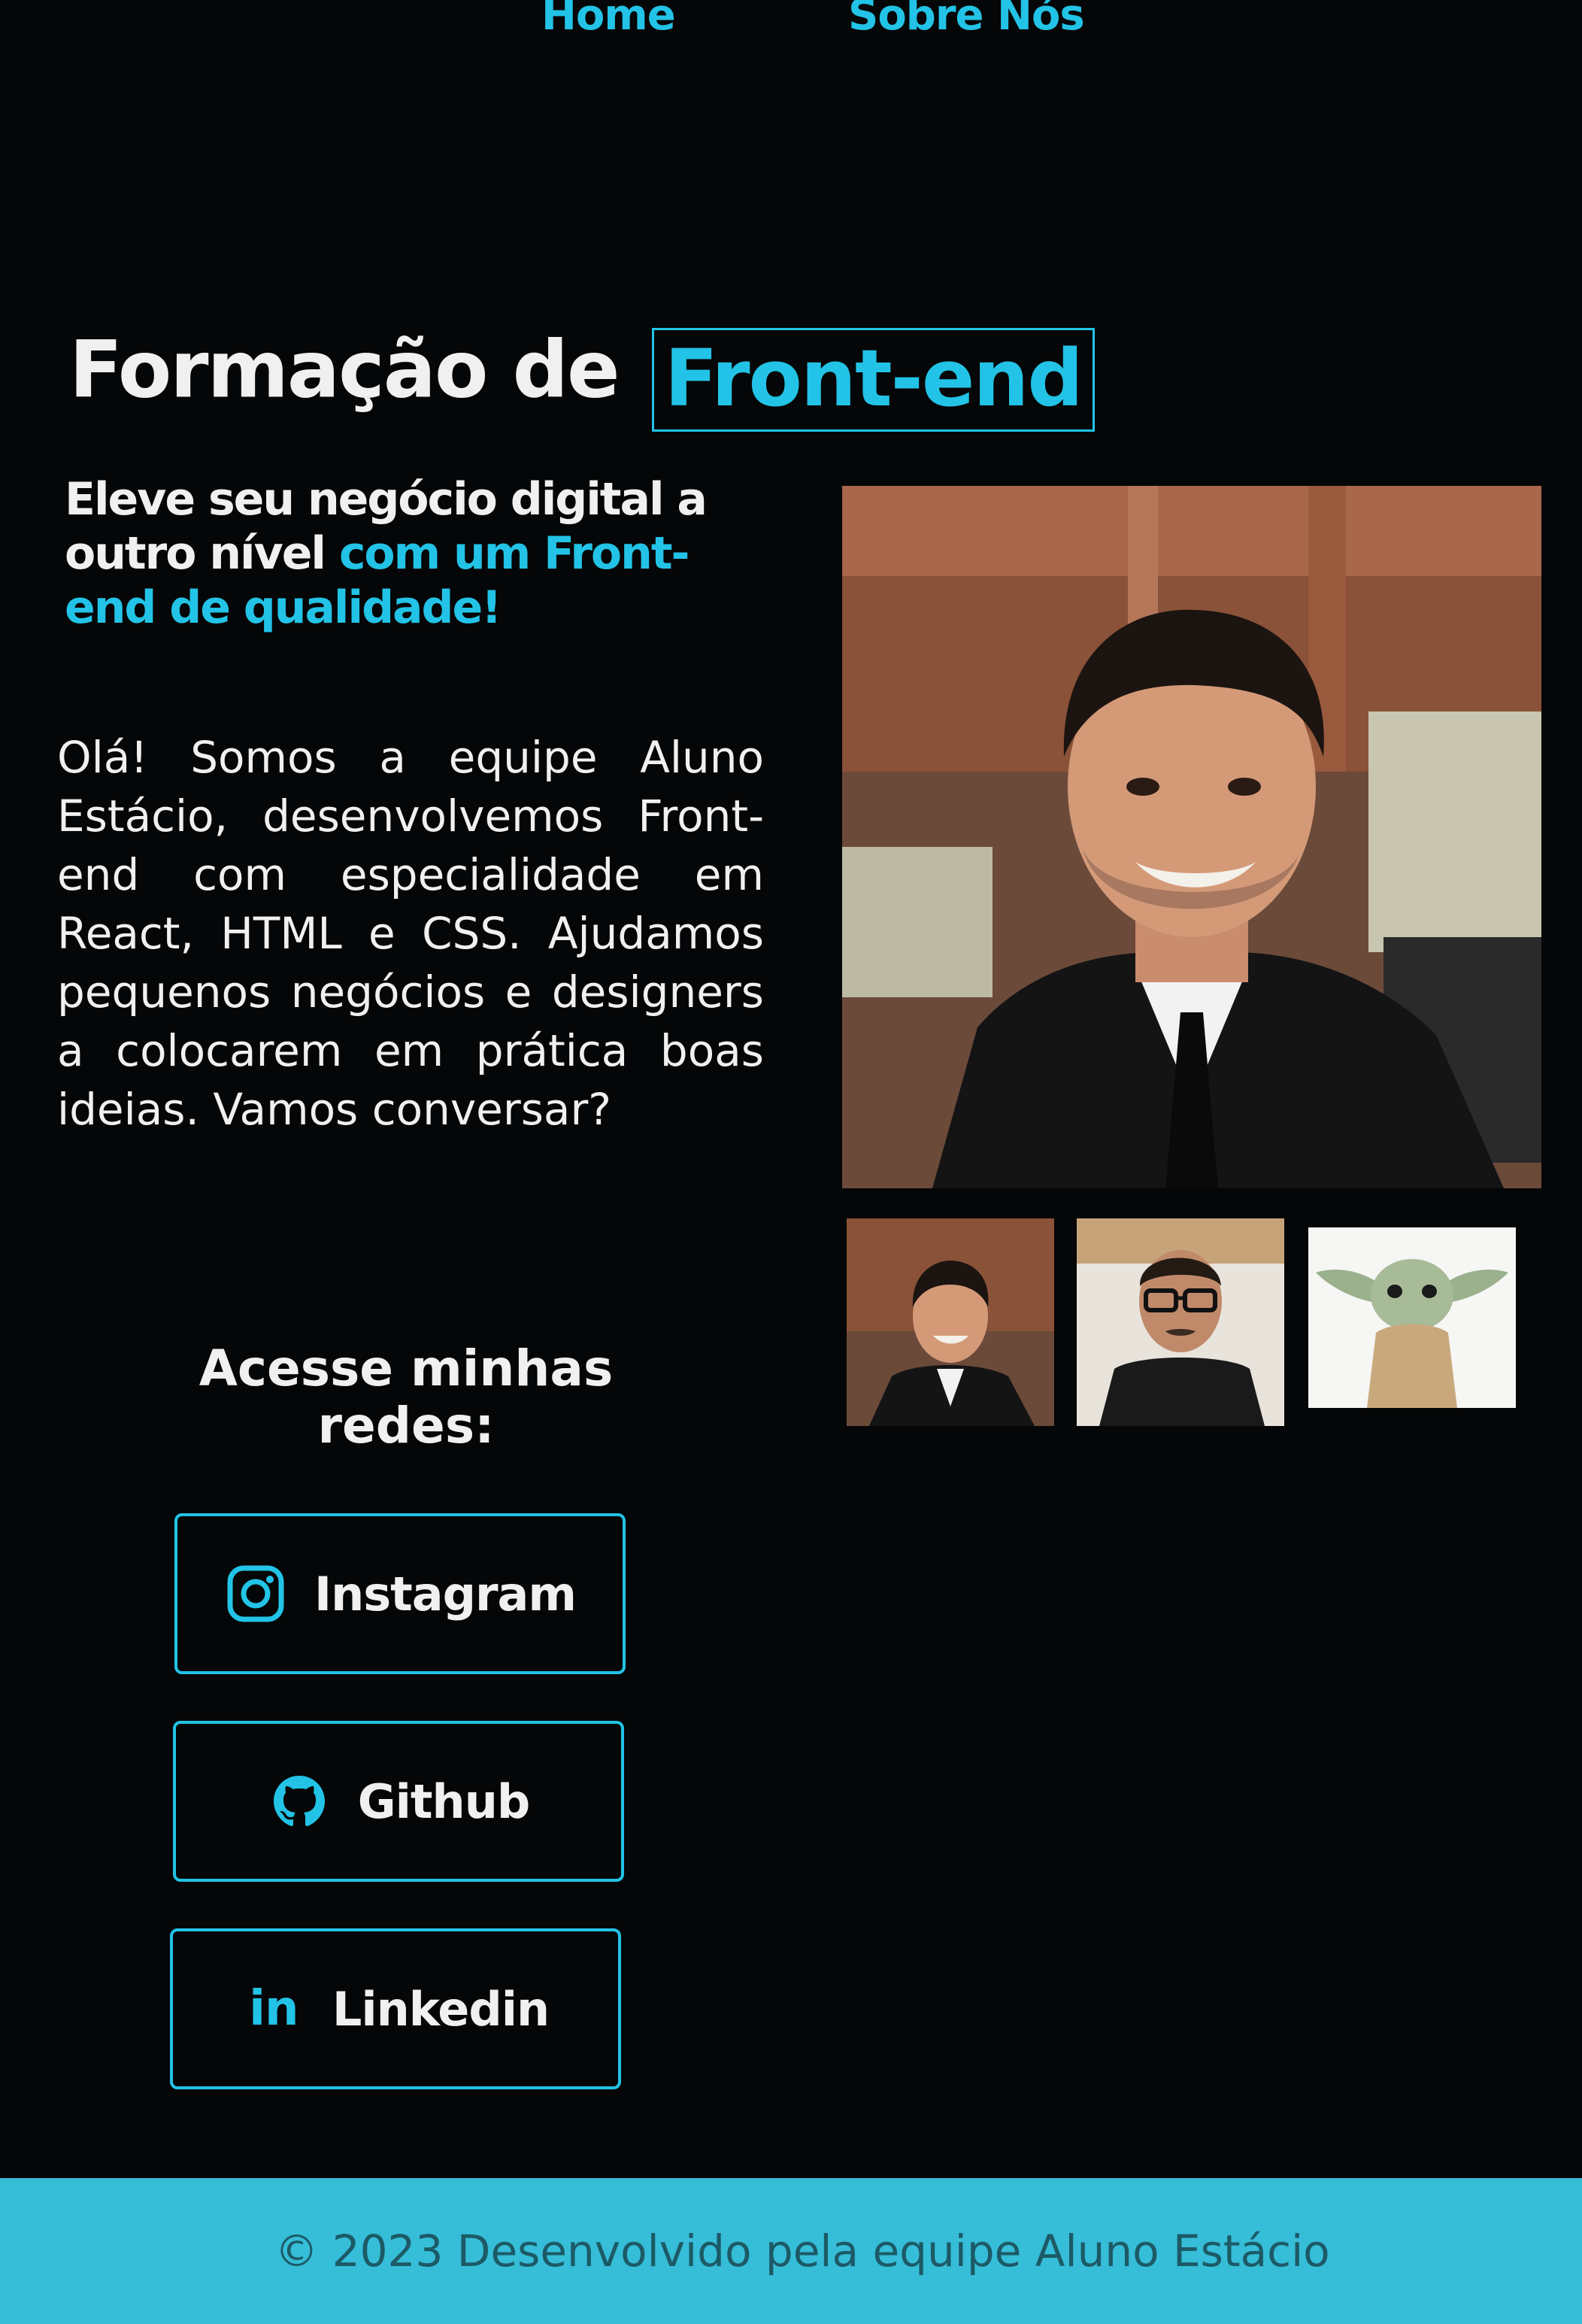  What do you see at coordinates (966, 20) in the screenshot?
I see `nav-sobre-link: Sobre Nós` at bounding box center [966, 20].